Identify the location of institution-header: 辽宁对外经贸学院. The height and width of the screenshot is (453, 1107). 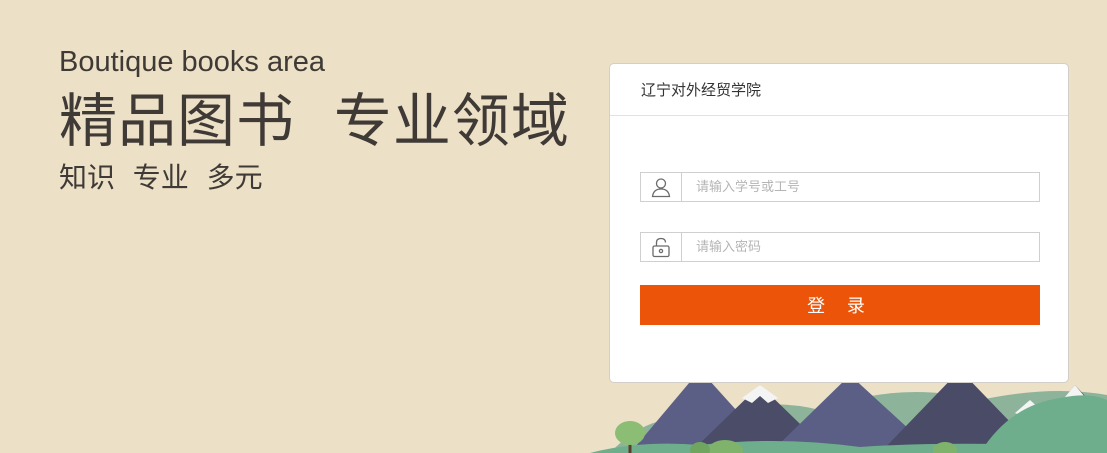
(839, 90).